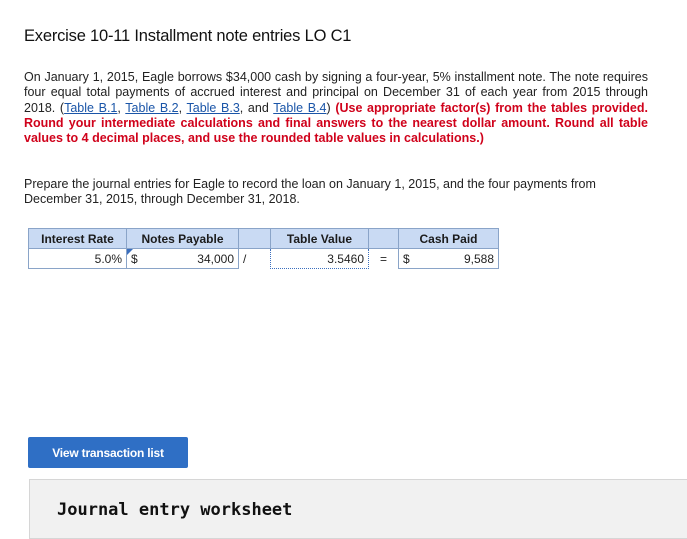  What do you see at coordinates (137, 258) in the screenshot?
I see `notes-currency-symbol: $` at bounding box center [137, 258].